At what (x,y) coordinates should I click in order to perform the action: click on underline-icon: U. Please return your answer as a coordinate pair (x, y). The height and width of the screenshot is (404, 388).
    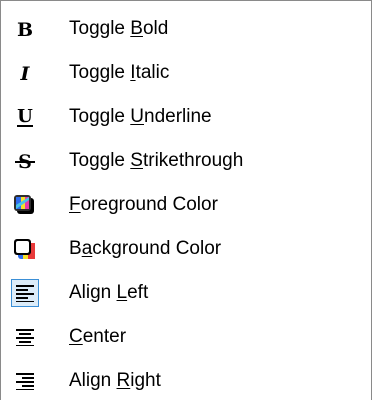
    Looking at the image, I should click on (25, 117).